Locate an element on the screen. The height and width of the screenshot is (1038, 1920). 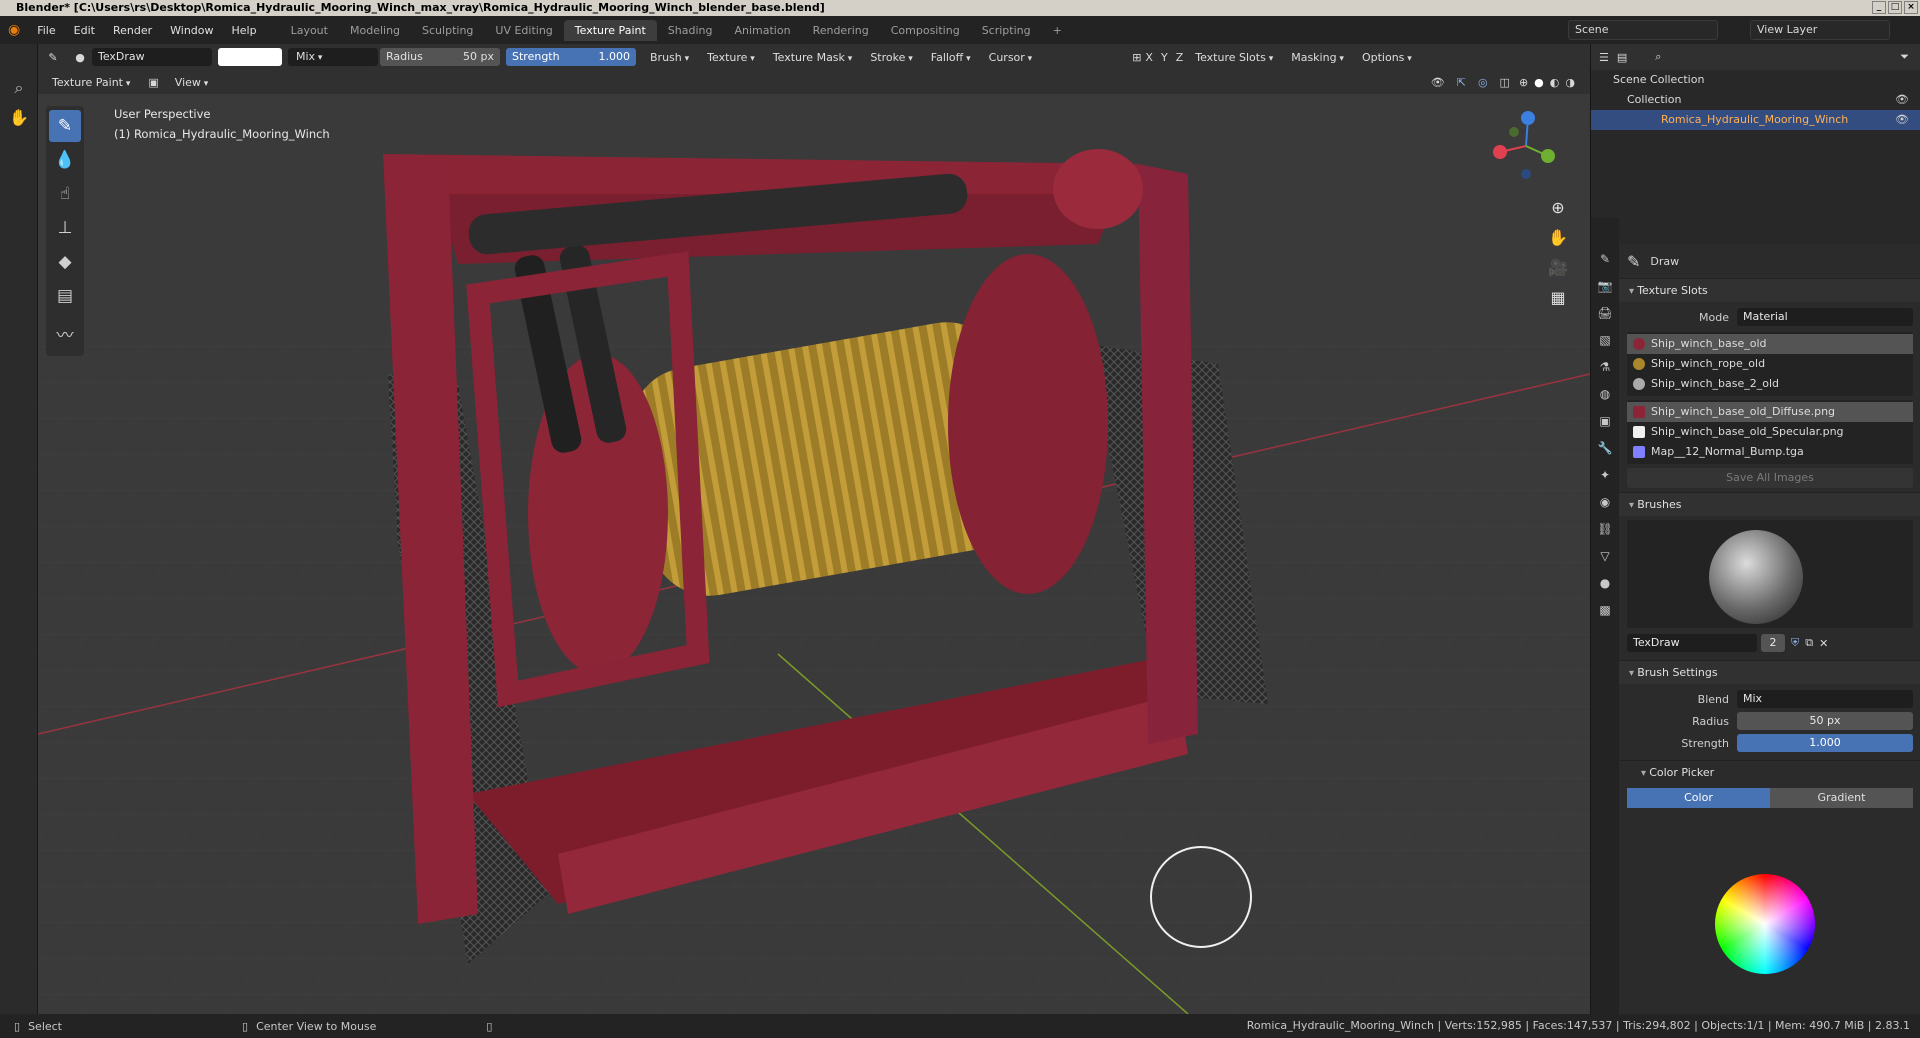
draw-tool-icon: ✎ is located at coordinates (65, 126).